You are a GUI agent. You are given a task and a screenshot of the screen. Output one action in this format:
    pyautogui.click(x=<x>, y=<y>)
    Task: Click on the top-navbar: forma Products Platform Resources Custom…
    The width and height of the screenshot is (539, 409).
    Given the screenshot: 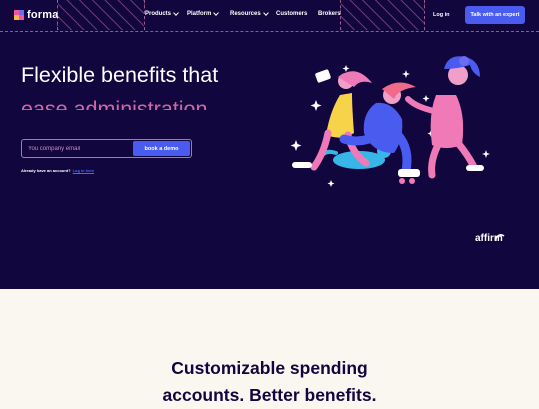 What is the action you would take?
    pyautogui.click(x=269, y=16)
    